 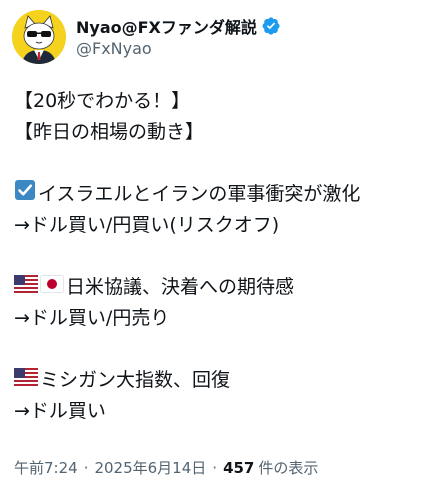 What do you see at coordinates (288, 468) in the screenshot?
I see `views-label: 件の表示` at bounding box center [288, 468].